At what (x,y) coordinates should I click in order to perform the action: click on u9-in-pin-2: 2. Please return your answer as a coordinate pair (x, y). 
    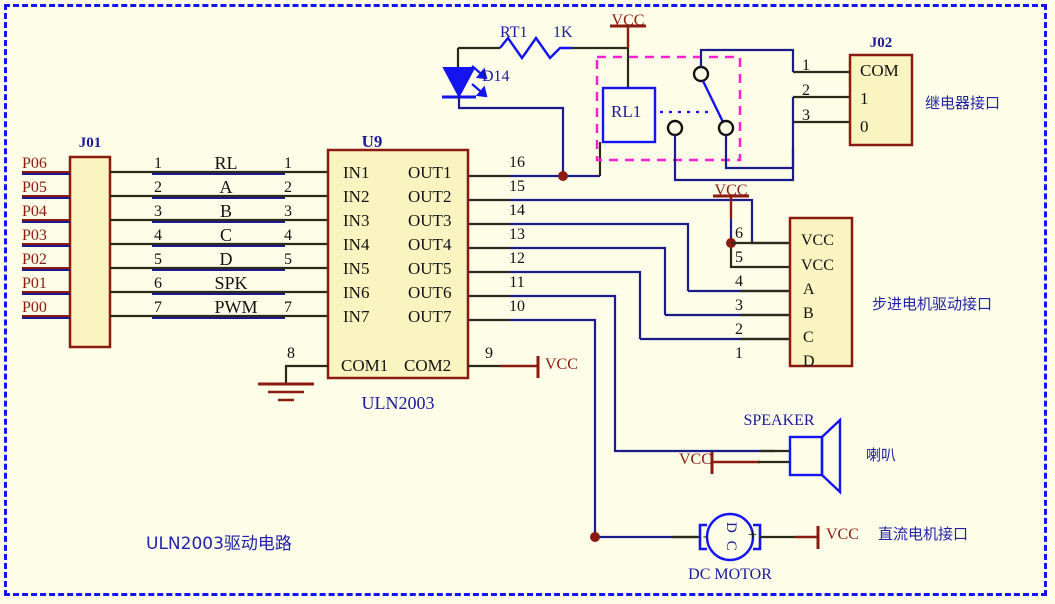
    Looking at the image, I should click on (288, 187).